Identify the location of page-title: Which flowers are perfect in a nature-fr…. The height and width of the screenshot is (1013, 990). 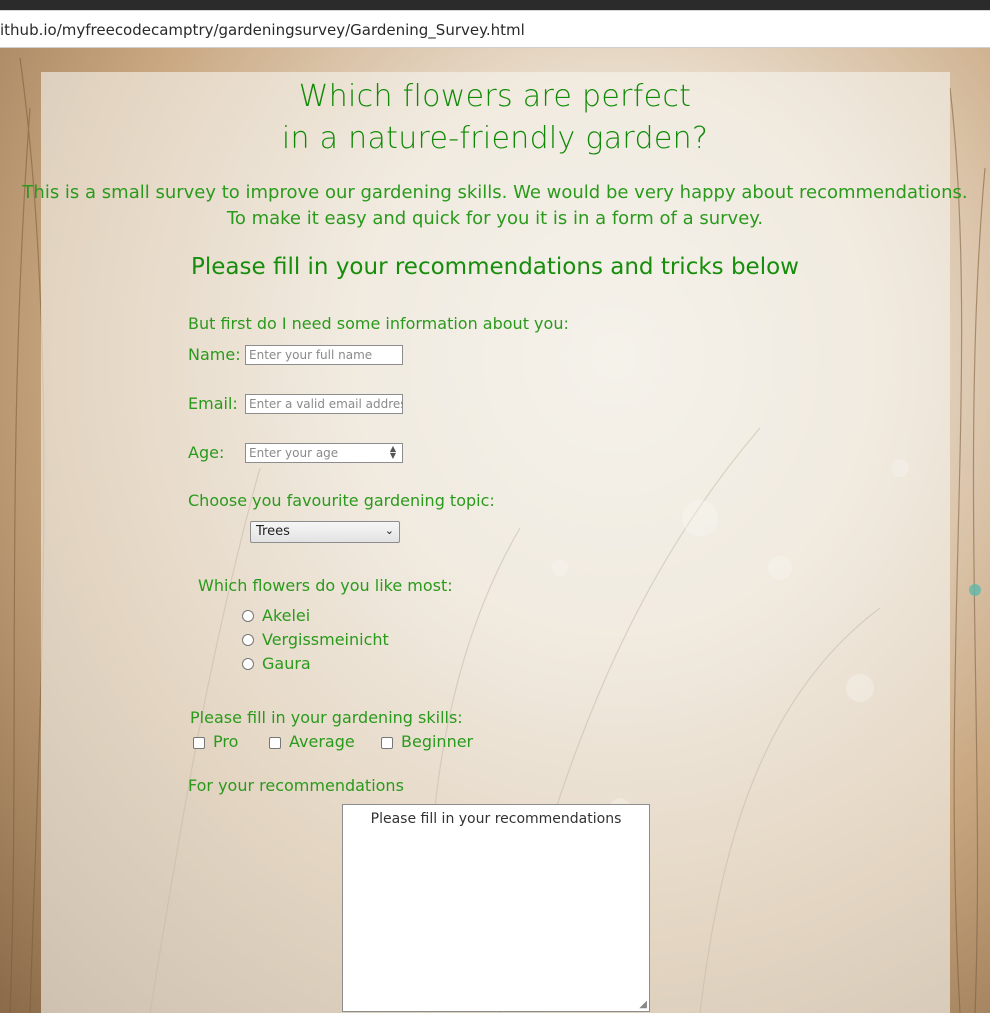
(495, 118).